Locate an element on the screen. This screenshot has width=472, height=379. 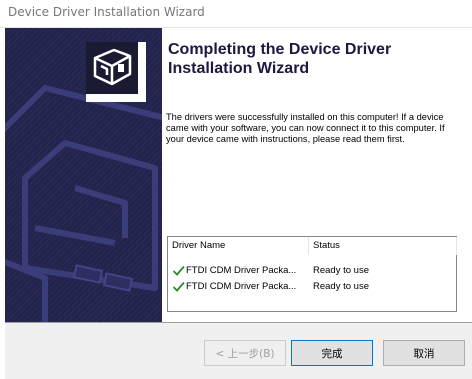
finish-button: 完成 is located at coordinates (332, 353).